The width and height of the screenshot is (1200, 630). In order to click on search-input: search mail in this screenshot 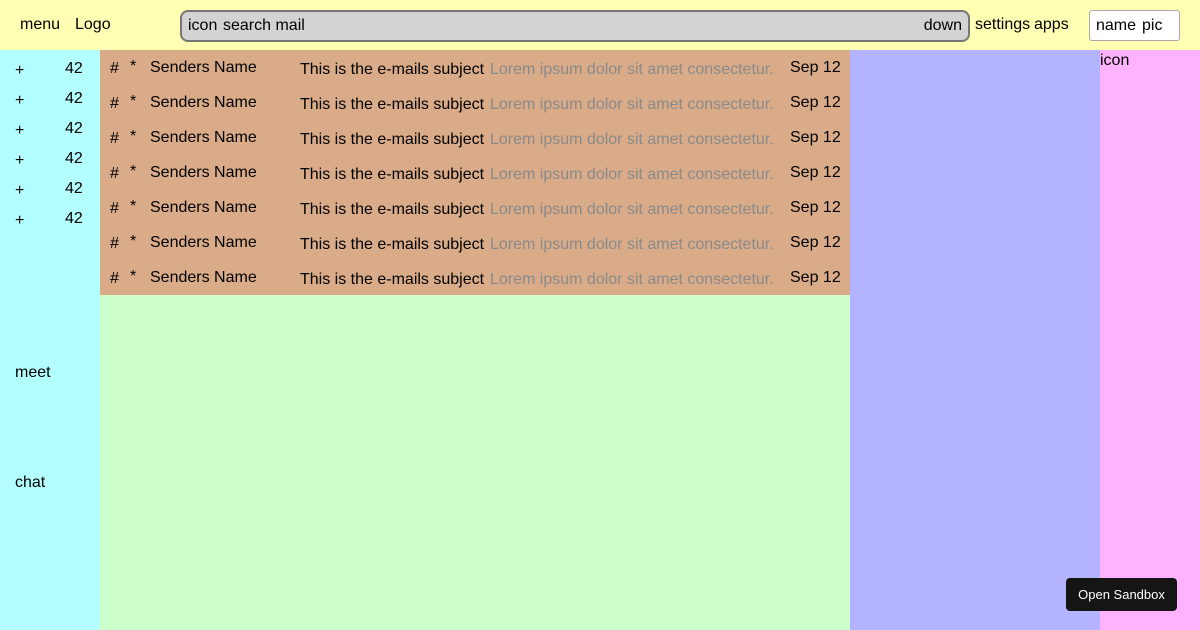, I will do `click(264, 26)`.